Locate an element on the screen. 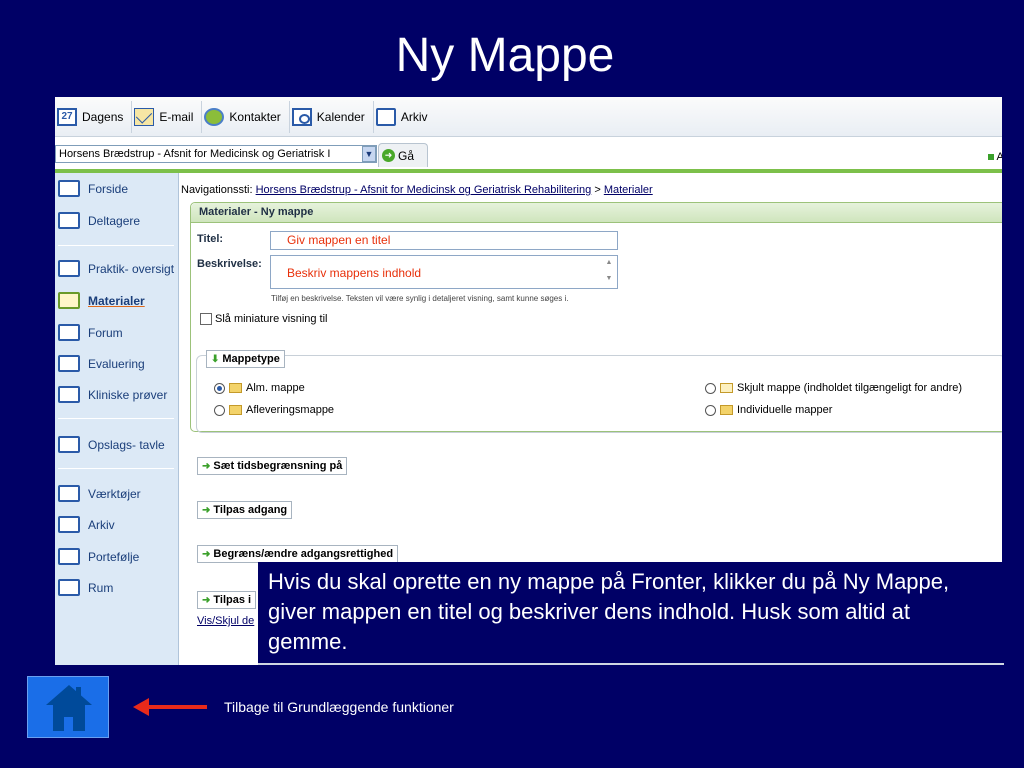  scroll-up-icon: ▲ is located at coordinates (609, 264).